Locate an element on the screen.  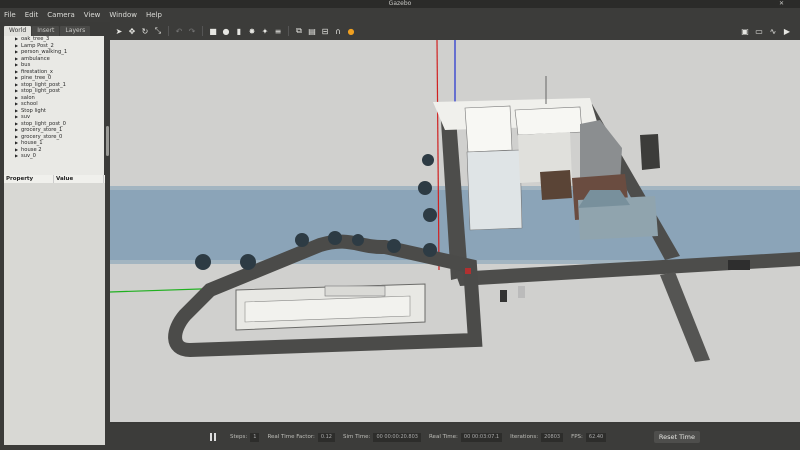
tree-item-label: salon is located at coordinates (28, 97).